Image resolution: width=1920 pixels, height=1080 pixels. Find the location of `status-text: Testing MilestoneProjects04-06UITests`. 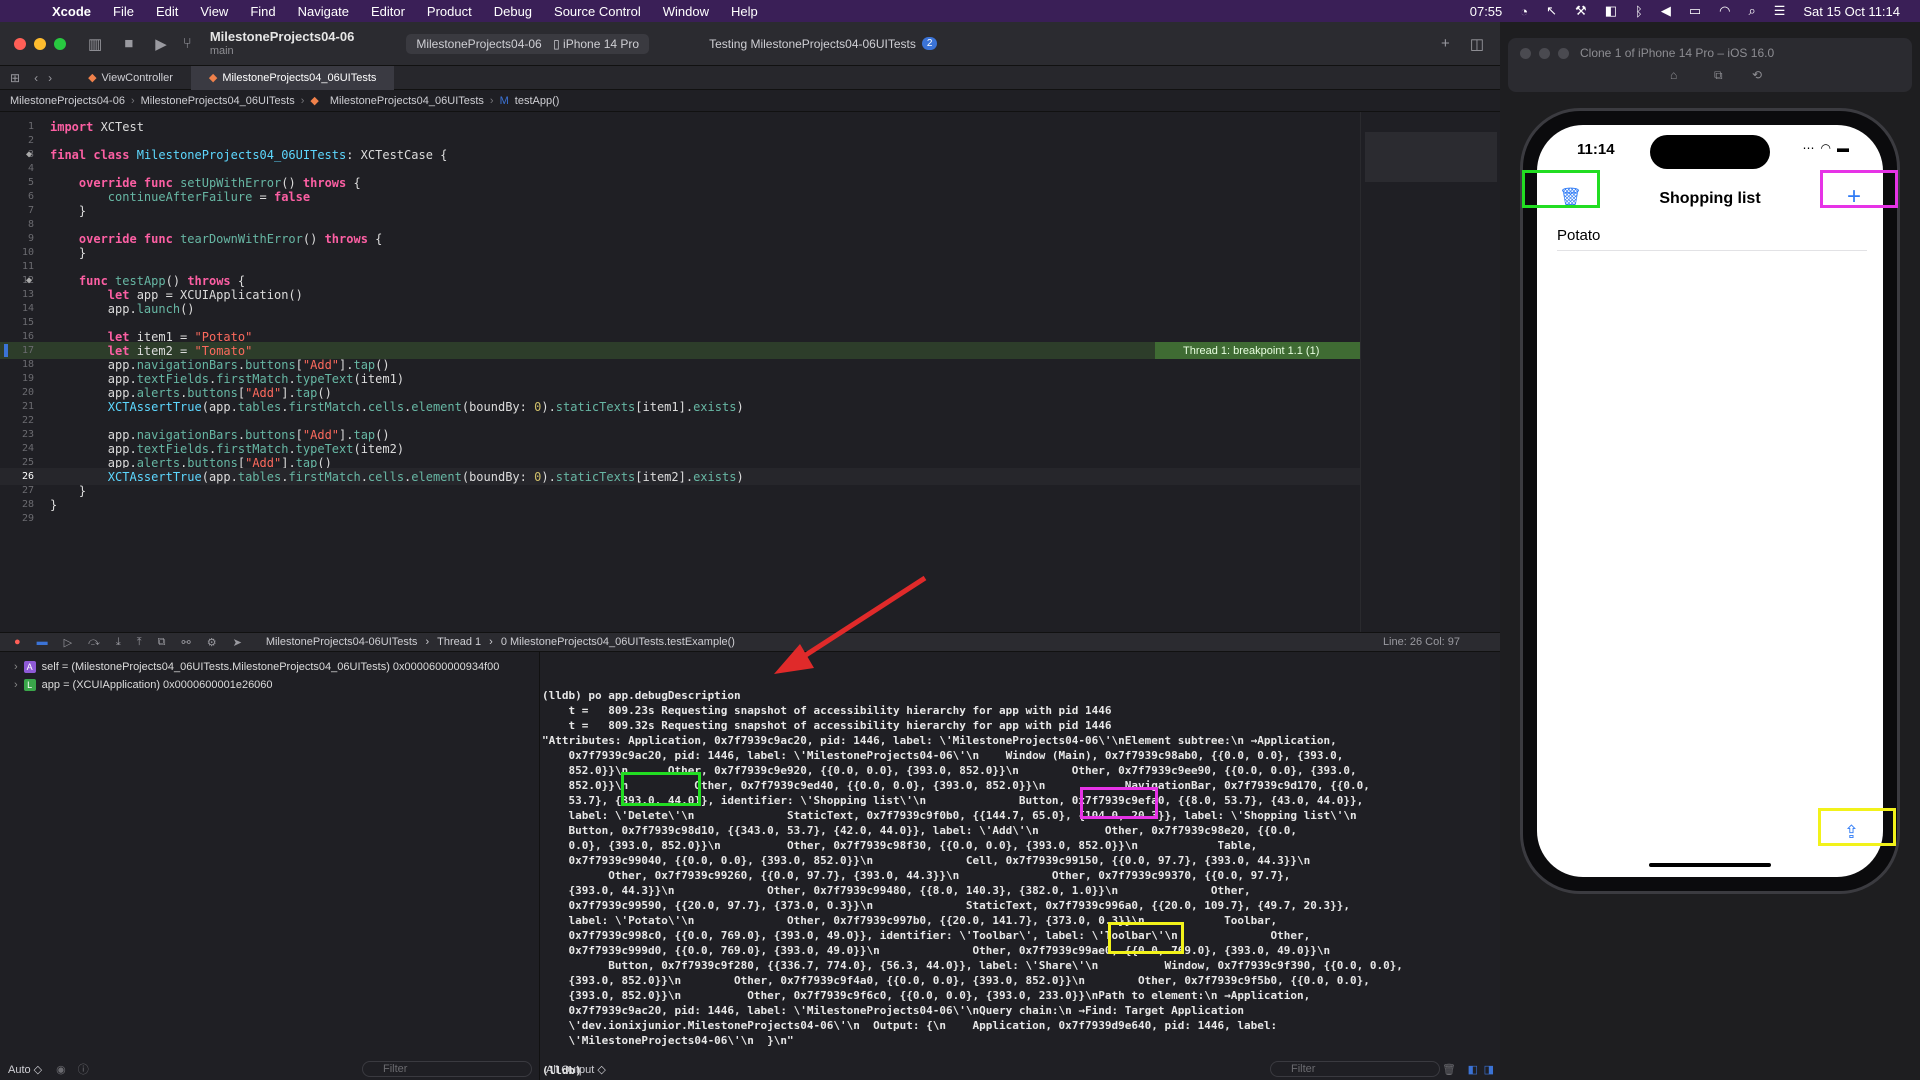

status-text: Testing MilestoneProjects04-06UITests is located at coordinates (812, 43).